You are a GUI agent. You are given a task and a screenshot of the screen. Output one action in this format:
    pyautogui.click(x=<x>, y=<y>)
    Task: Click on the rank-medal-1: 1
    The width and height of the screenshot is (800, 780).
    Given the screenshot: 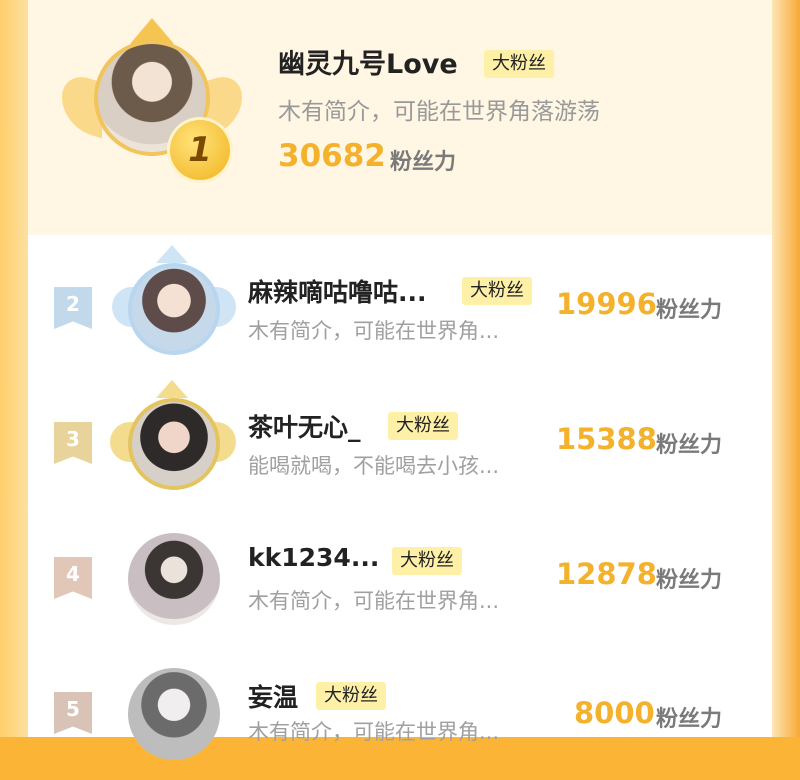 What is the action you would take?
    pyautogui.click(x=200, y=150)
    